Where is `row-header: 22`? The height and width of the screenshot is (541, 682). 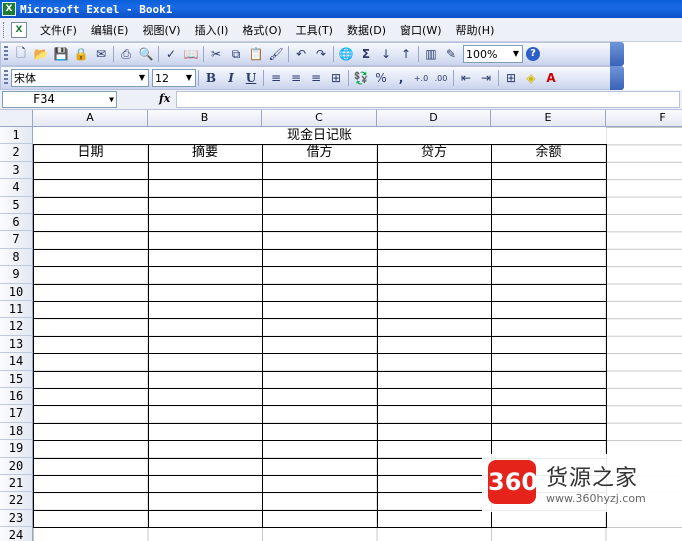
row-header: 22 is located at coordinates (16, 501).